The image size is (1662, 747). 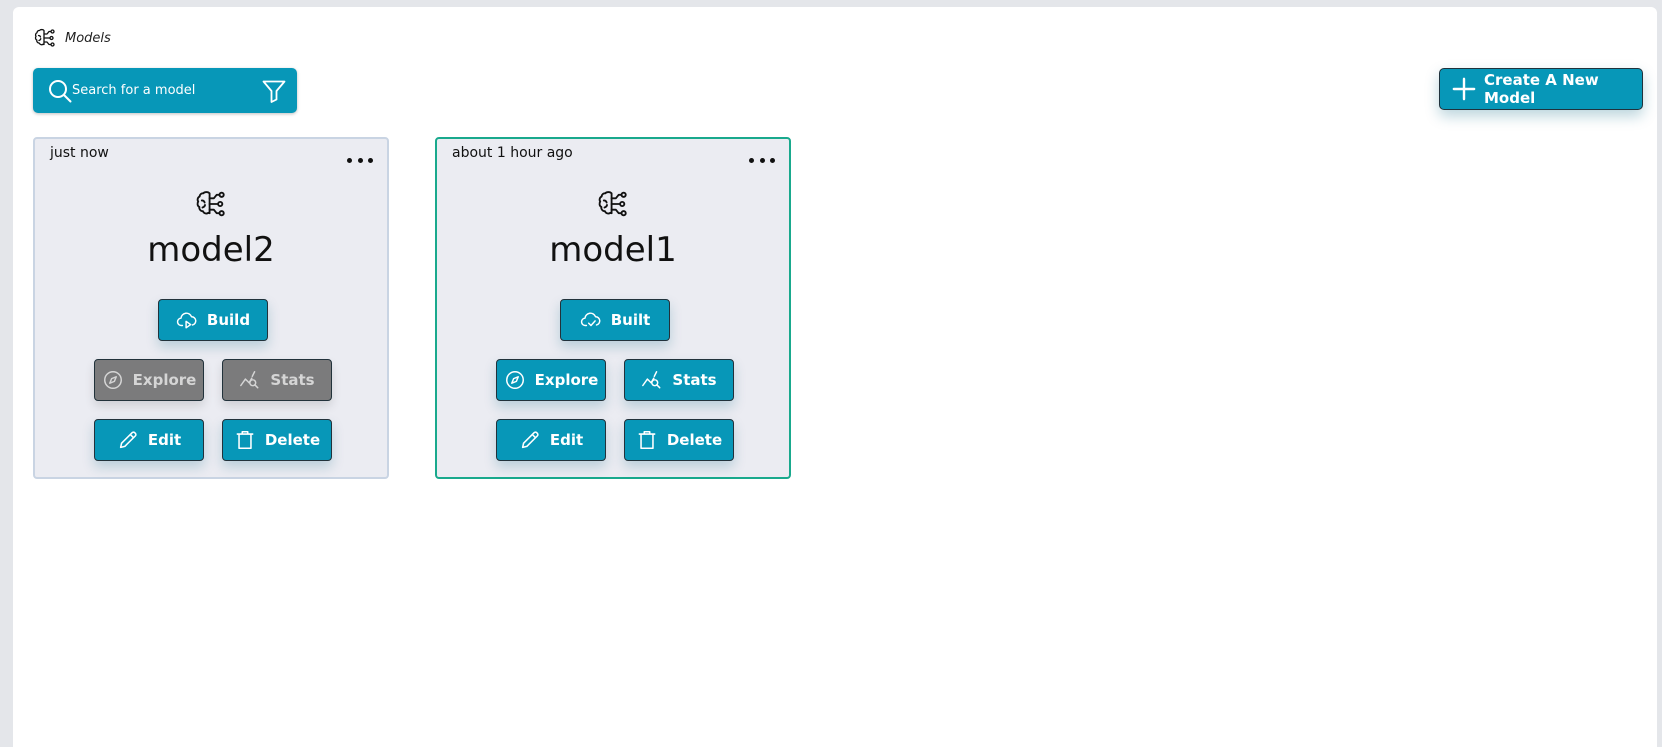 I want to click on create-model-button: Create A New Model, so click(x=1541, y=89).